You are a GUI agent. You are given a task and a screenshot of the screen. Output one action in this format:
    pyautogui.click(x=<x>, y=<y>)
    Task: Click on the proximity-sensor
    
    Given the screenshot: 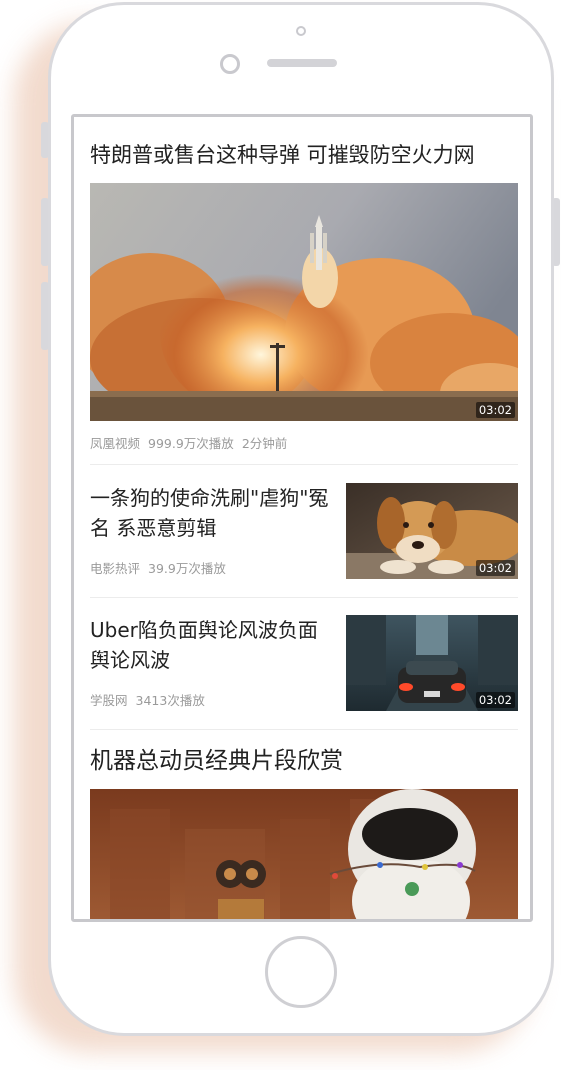 What is the action you would take?
    pyautogui.click(x=301, y=31)
    